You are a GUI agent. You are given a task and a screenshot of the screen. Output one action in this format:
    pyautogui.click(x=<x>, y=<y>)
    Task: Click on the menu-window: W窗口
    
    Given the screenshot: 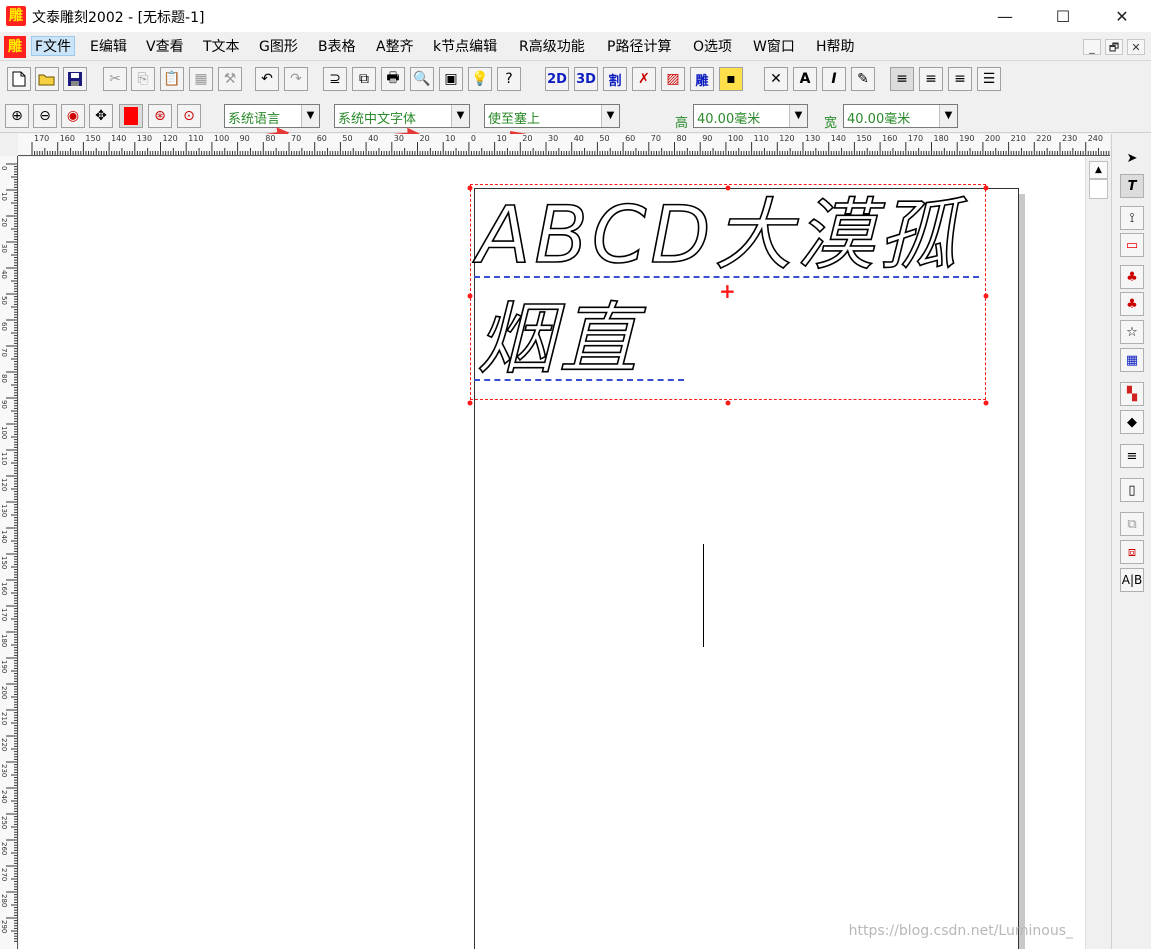 What is the action you would take?
    pyautogui.click(x=774, y=47)
    